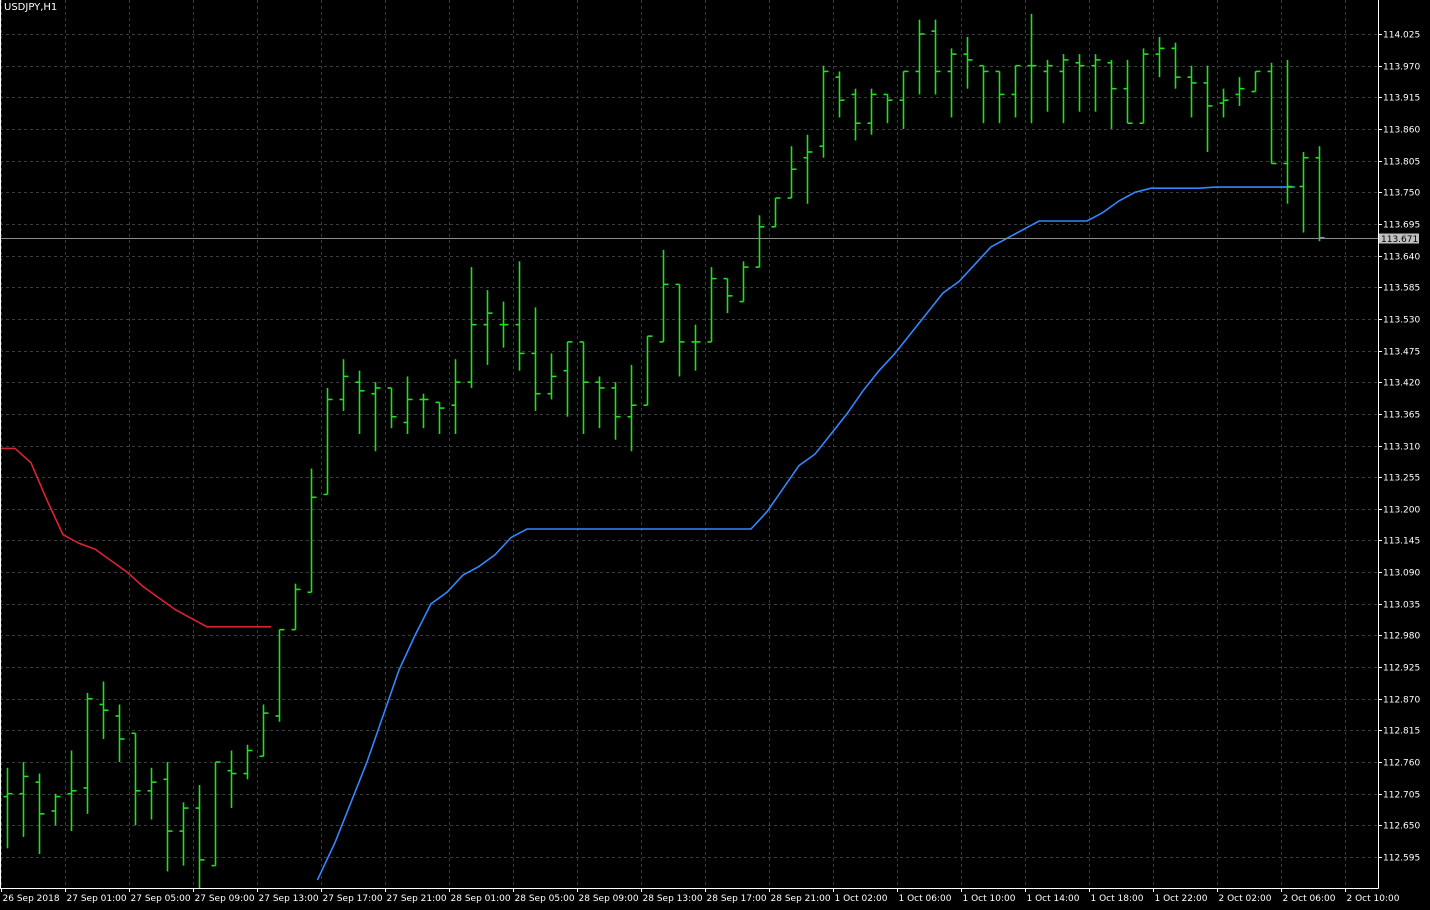 The width and height of the screenshot is (1430, 910). What do you see at coordinates (1401, 479) in the screenshot?
I see `price-tick-label: 113.255` at bounding box center [1401, 479].